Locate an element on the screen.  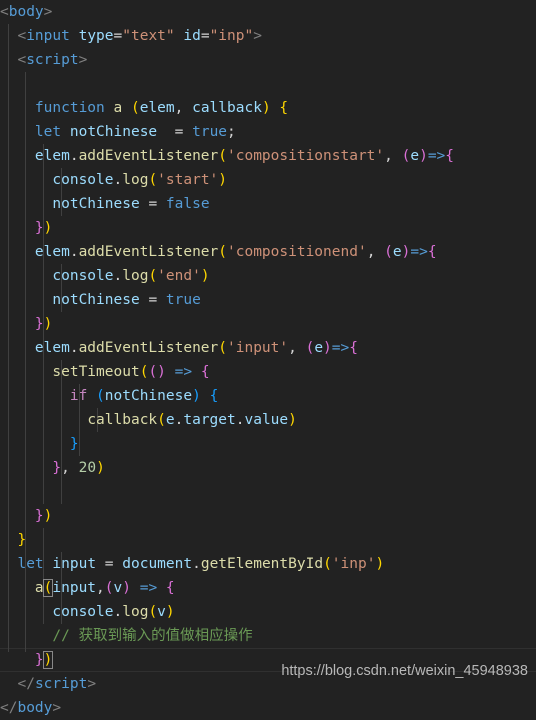
code-line: <input type="text" id="inp"> is located at coordinates (268, 36).